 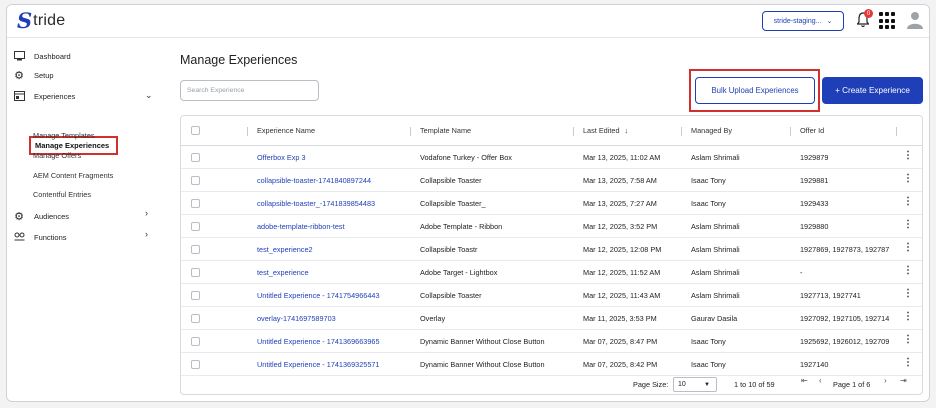 What do you see at coordinates (249, 90) in the screenshot?
I see `search-input: Search Experience` at bounding box center [249, 90].